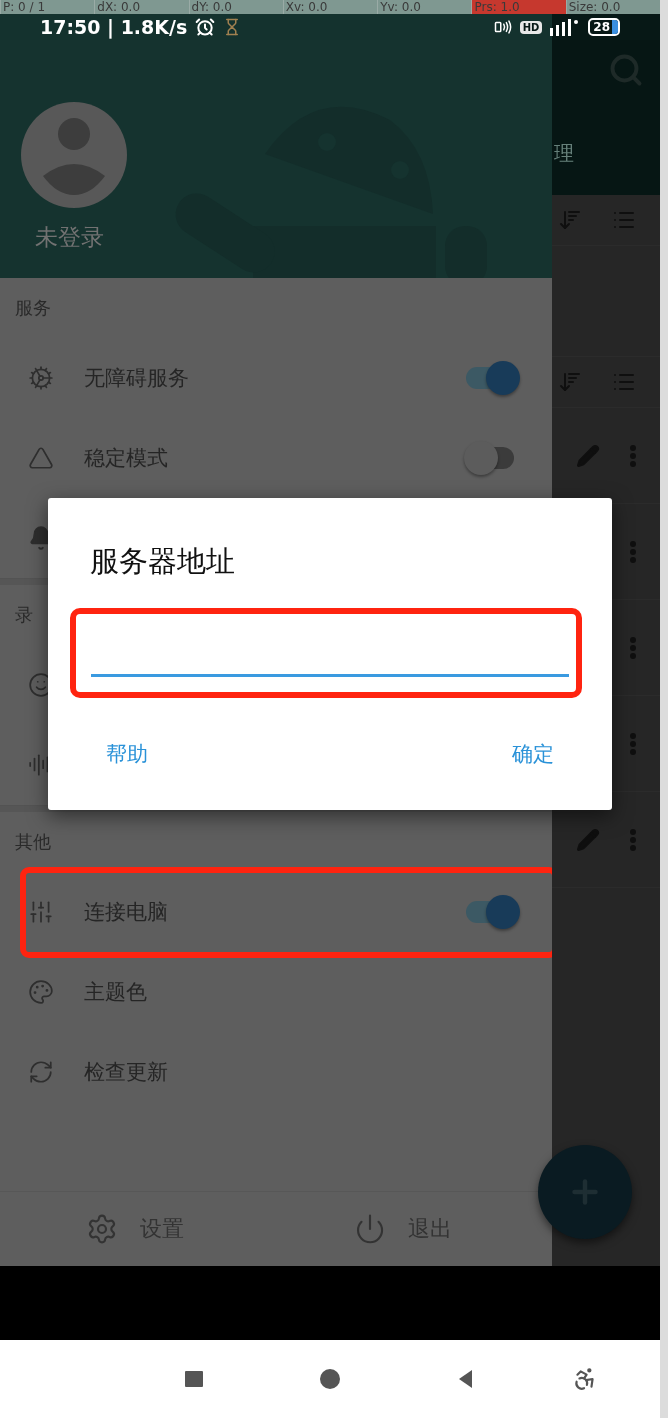 This screenshot has height=1418, width=668. What do you see at coordinates (518, 7) in the screenshot?
I see `debug-readout: Prs: 1.0` at bounding box center [518, 7].